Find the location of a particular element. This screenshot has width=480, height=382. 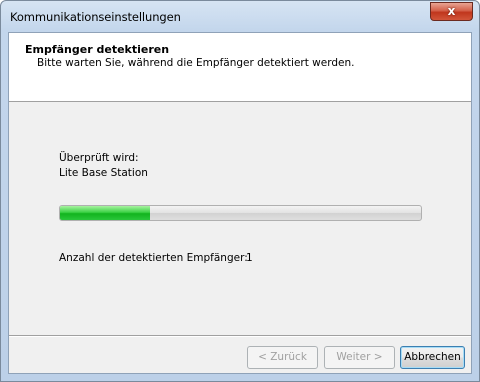

window-title: Kommunikationseinstellungen is located at coordinates (95, 17).